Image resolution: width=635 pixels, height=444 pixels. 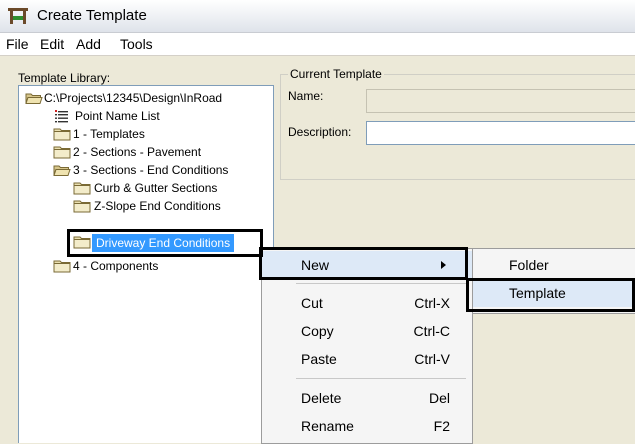 I want to click on context-menu-delete: Delete Del, so click(x=367, y=398).